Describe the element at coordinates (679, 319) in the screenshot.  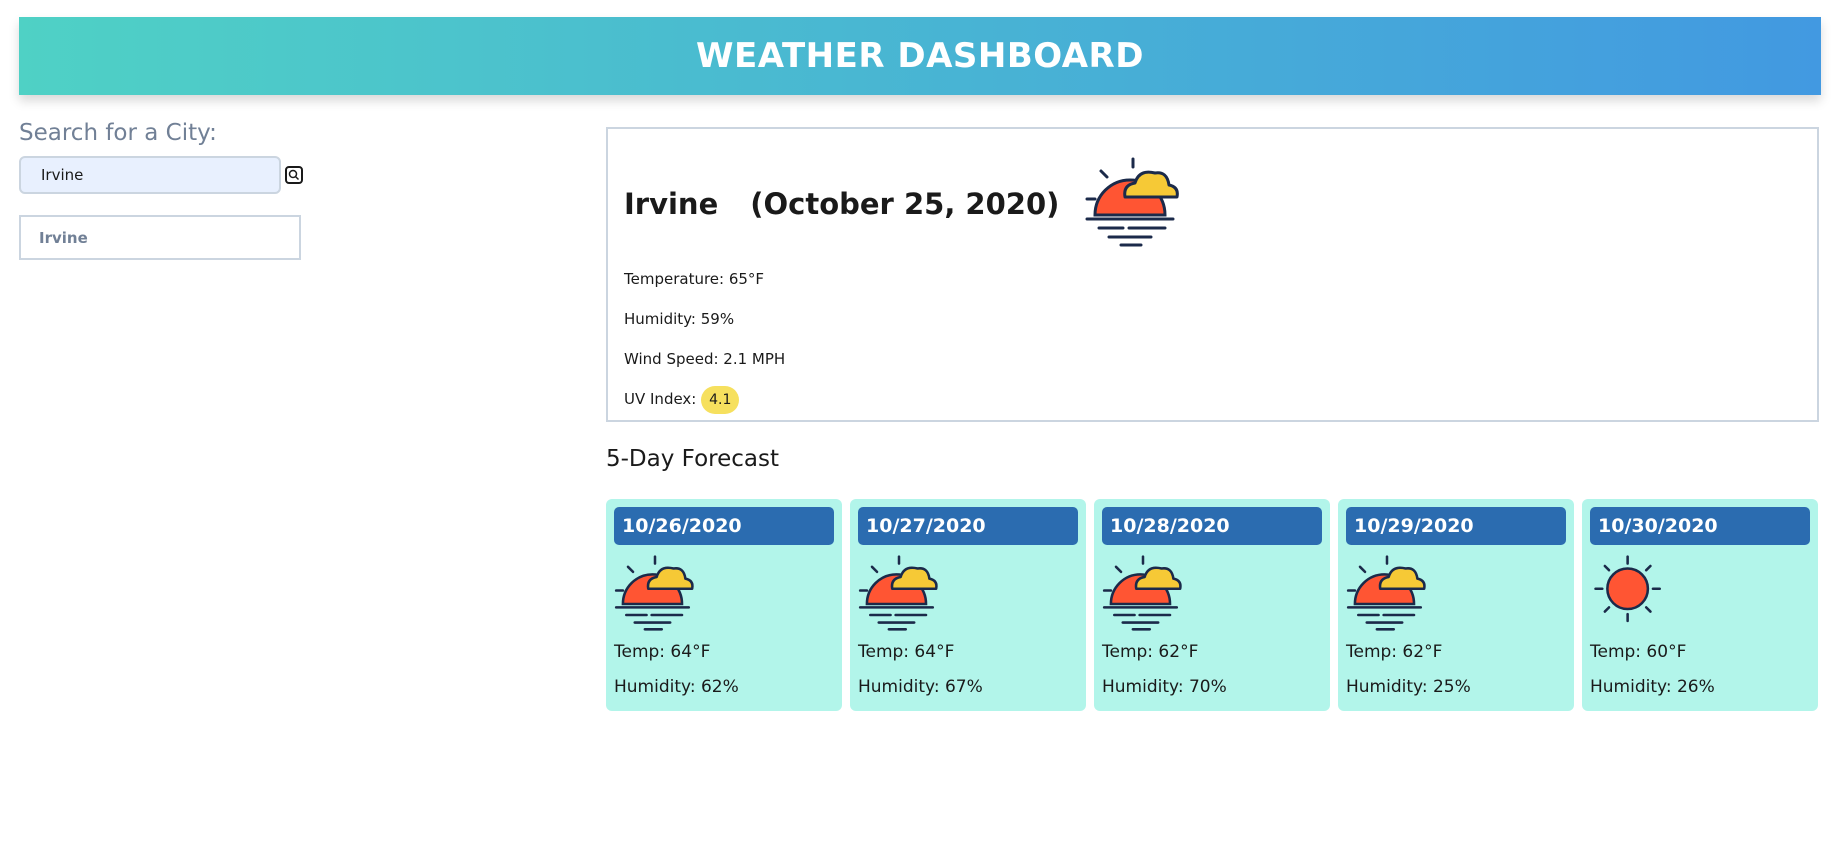
I see `humidity-text: Humidity: 59%` at that location.